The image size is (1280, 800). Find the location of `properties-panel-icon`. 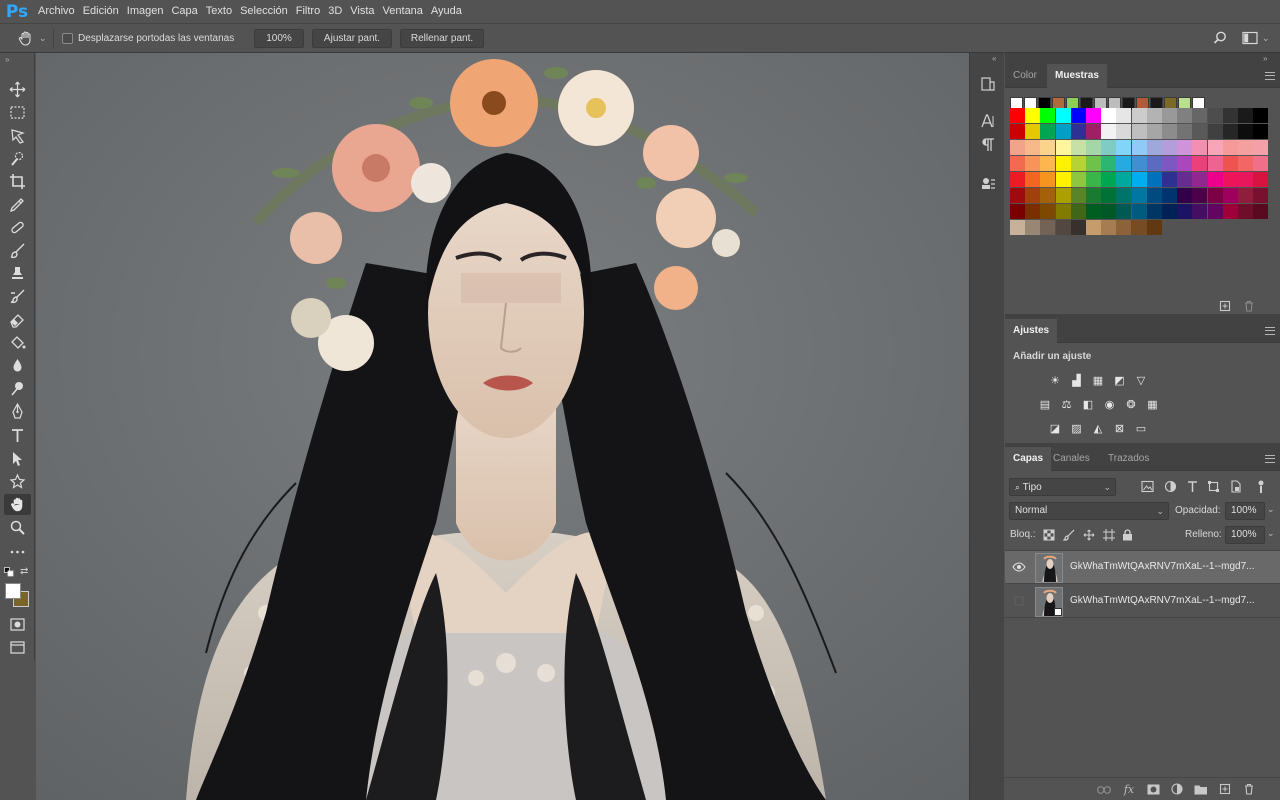

properties-panel-icon is located at coordinates (987, 183).